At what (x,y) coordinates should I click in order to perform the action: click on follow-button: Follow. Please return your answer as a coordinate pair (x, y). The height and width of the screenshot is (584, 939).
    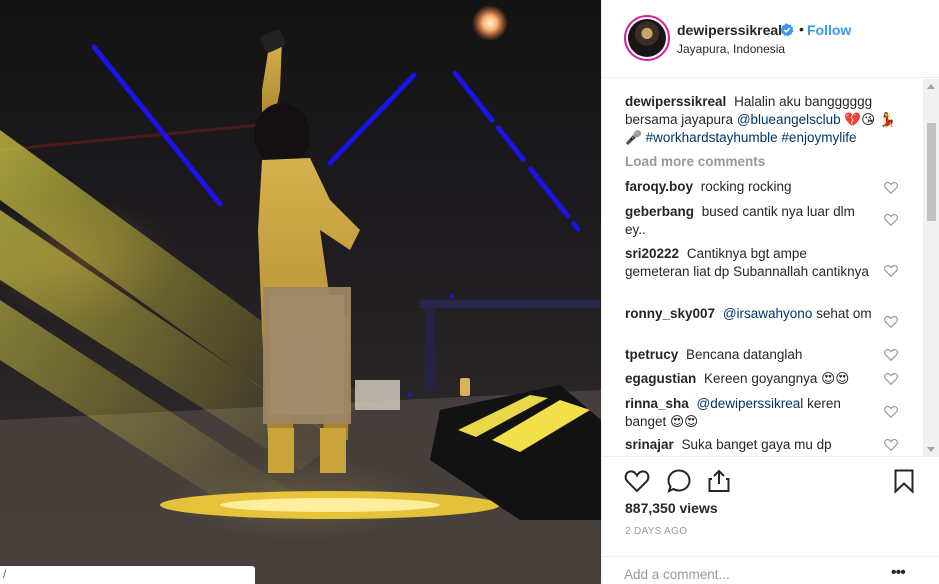
    Looking at the image, I should click on (829, 30).